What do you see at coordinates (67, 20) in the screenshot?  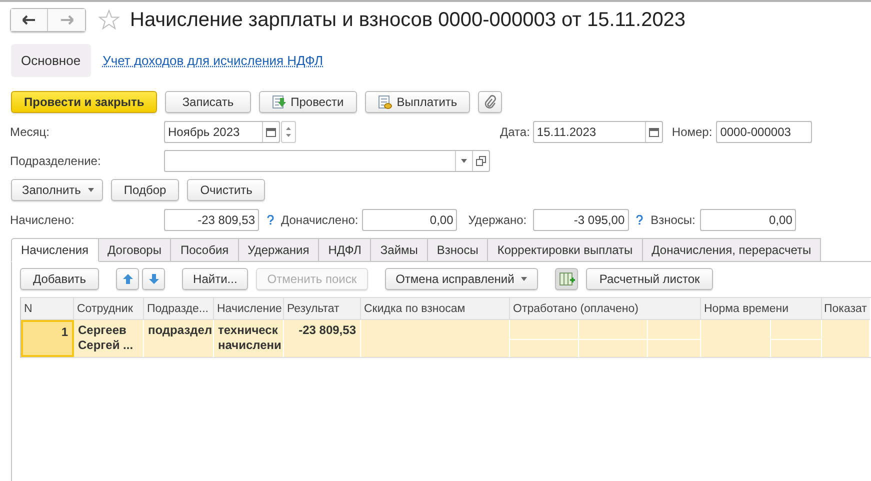 I see `forward-arrow-icon` at bounding box center [67, 20].